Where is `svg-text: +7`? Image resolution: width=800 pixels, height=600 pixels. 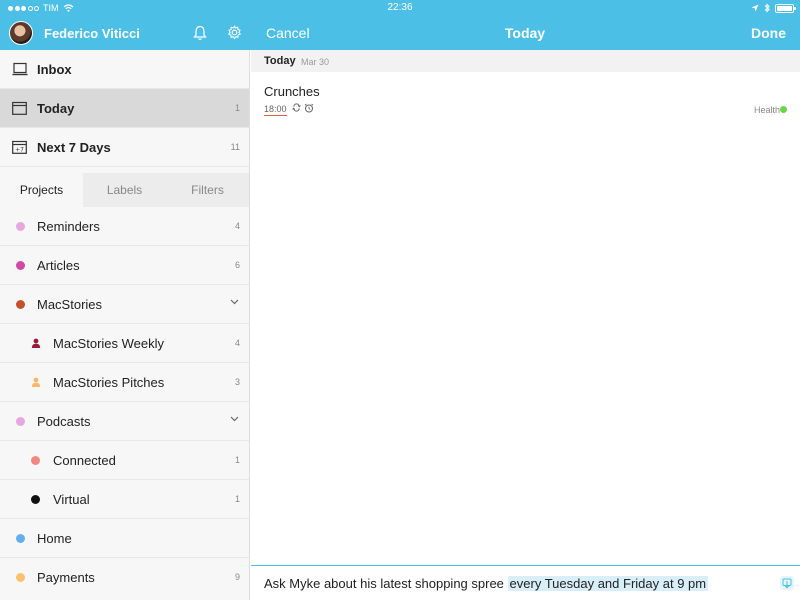
svg-text: +7 is located at coordinates (19, 150).